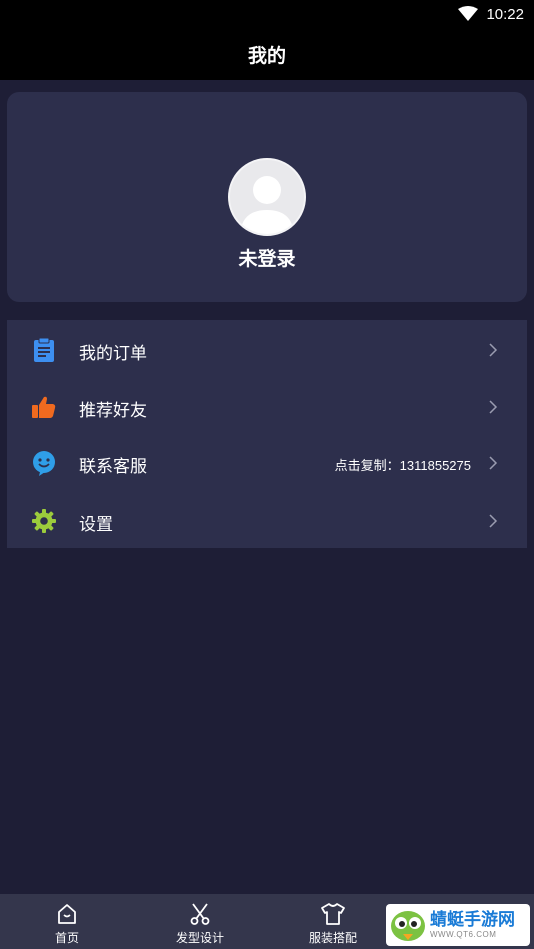  I want to click on tab-outfit-matching: 服装搭配, so click(333, 921).